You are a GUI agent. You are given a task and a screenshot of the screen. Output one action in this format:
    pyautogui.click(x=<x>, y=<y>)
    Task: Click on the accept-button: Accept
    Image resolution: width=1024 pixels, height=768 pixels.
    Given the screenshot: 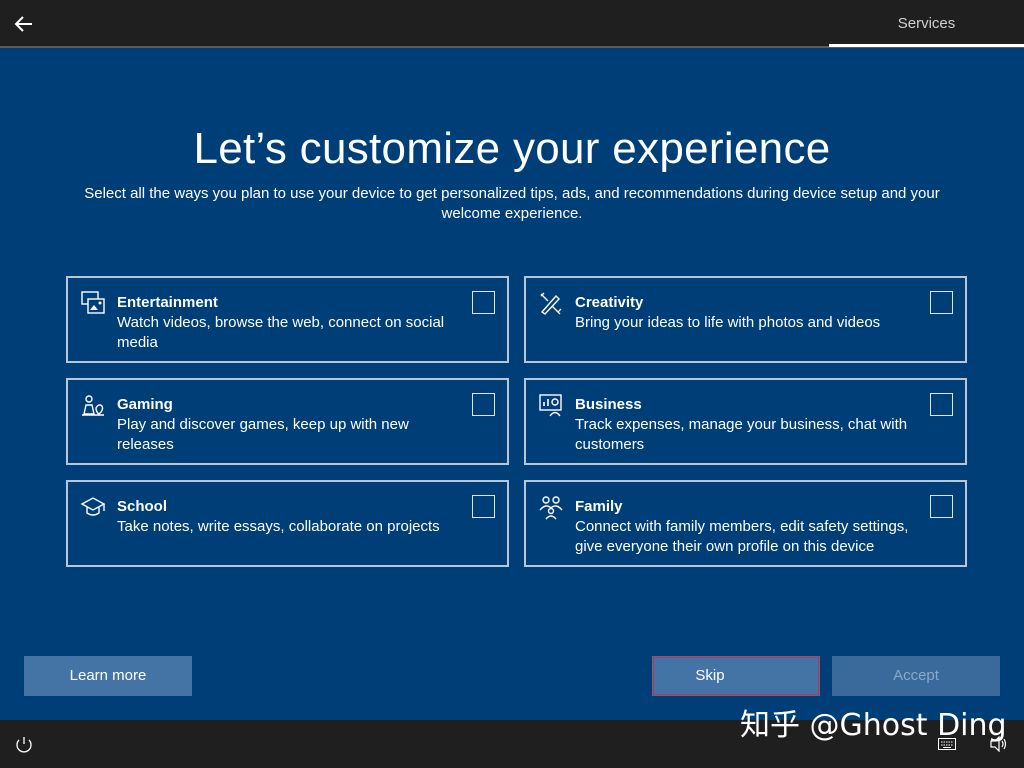 What is the action you would take?
    pyautogui.click(x=916, y=676)
    